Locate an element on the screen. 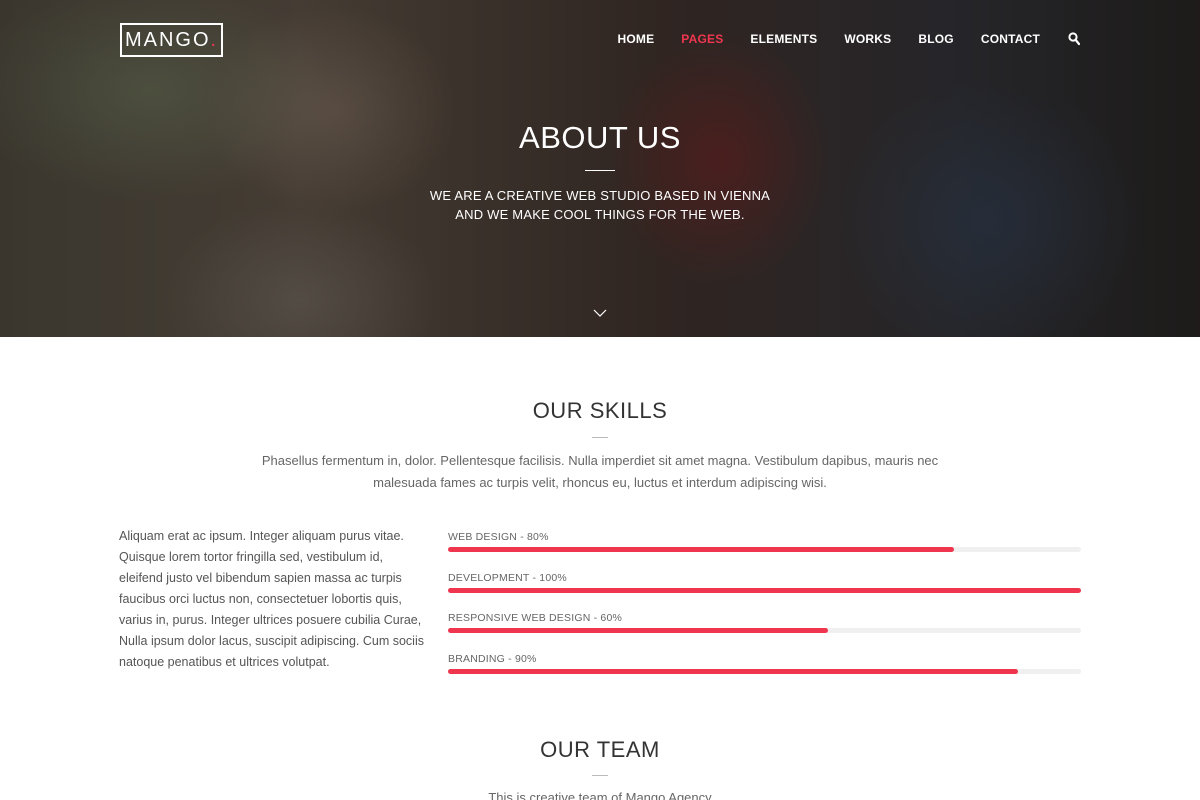  skill-bar-development: DEVELOPMENT - 100% is located at coordinates (764, 582).